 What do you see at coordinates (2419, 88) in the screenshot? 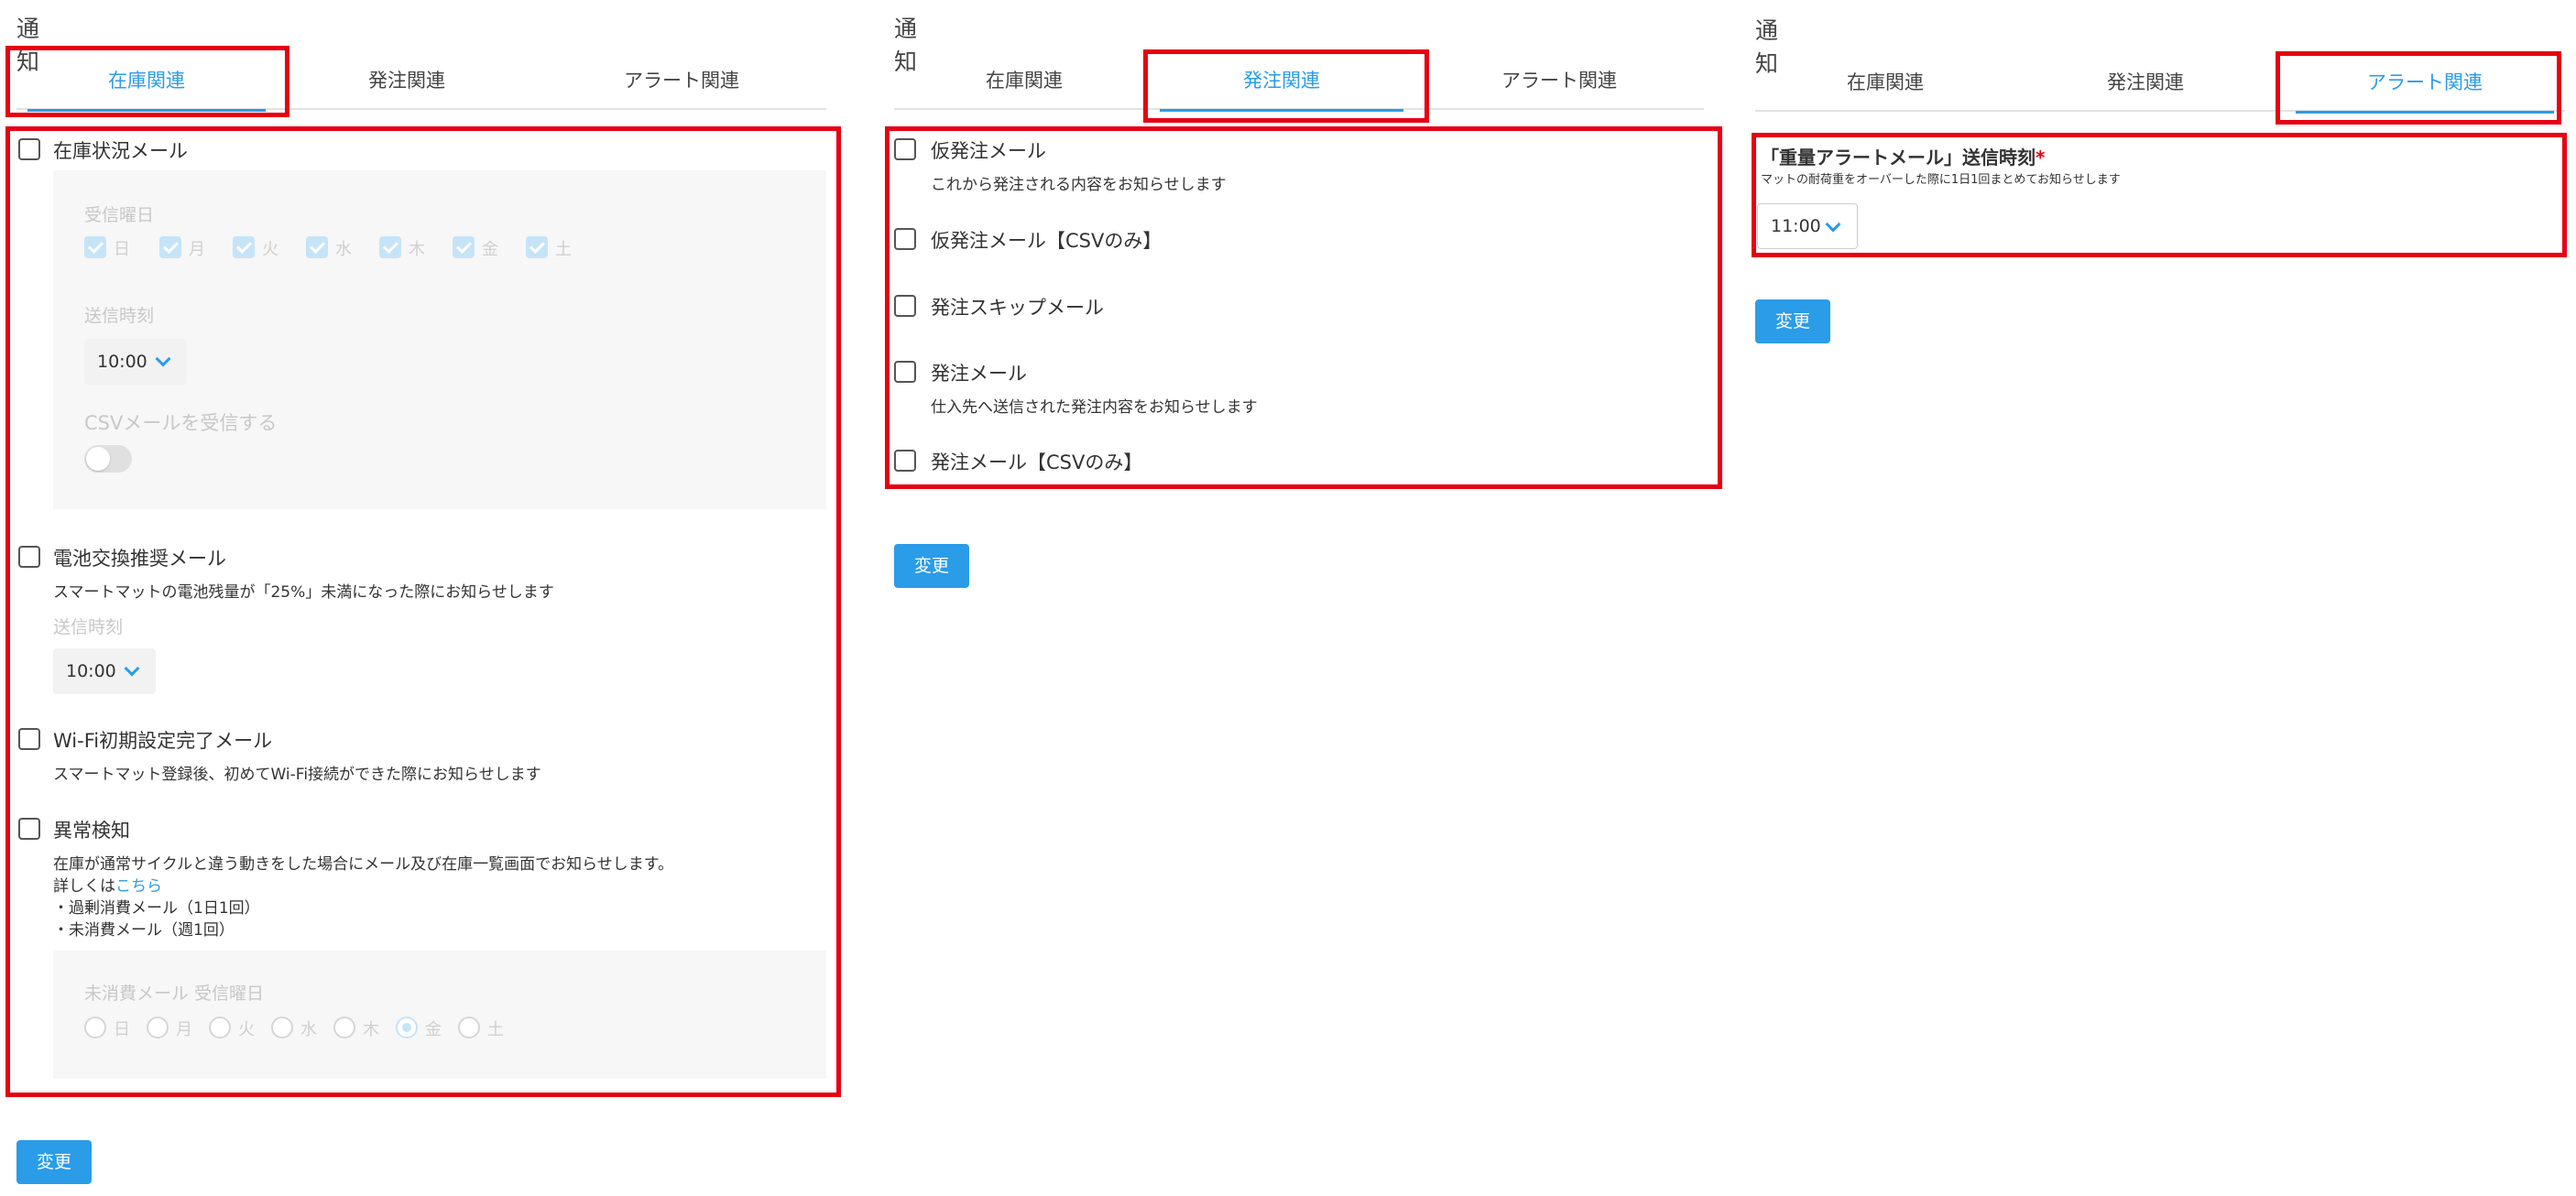
I see `highlight-tab-alert` at bounding box center [2419, 88].